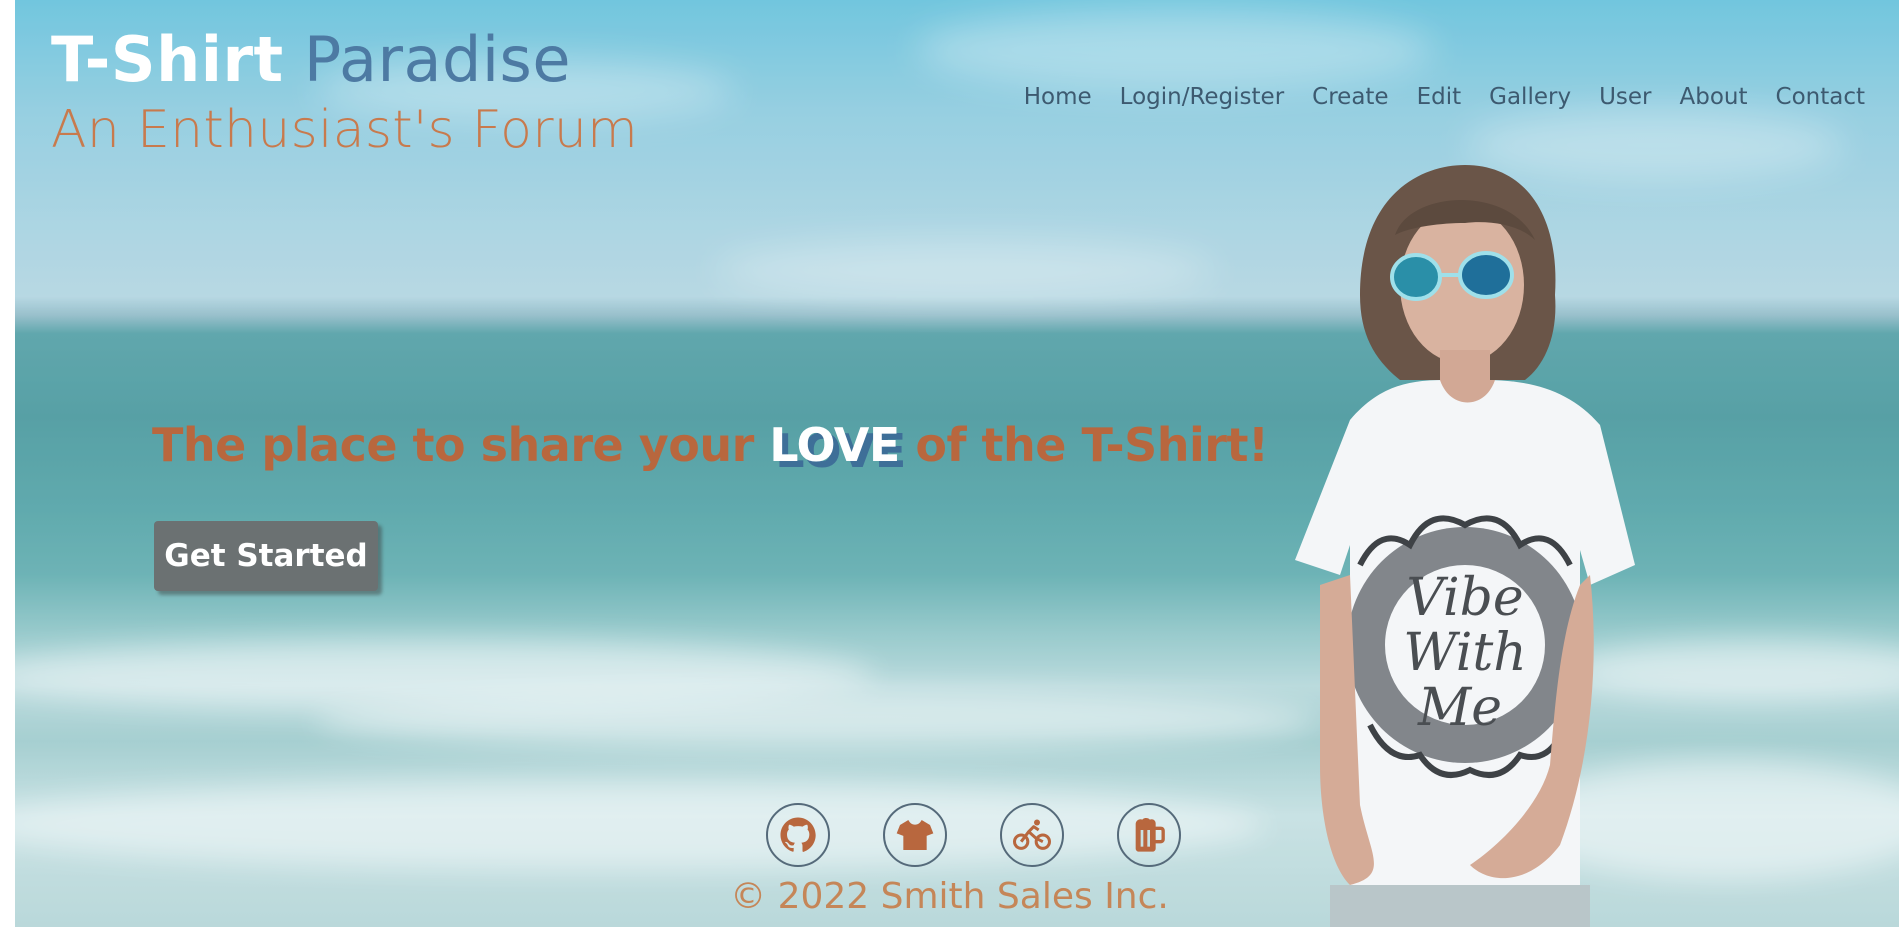  What do you see at coordinates (1464, 598) in the screenshot?
I see `shirt-print-line1: Vibe` at bounding box center [1464, 598].